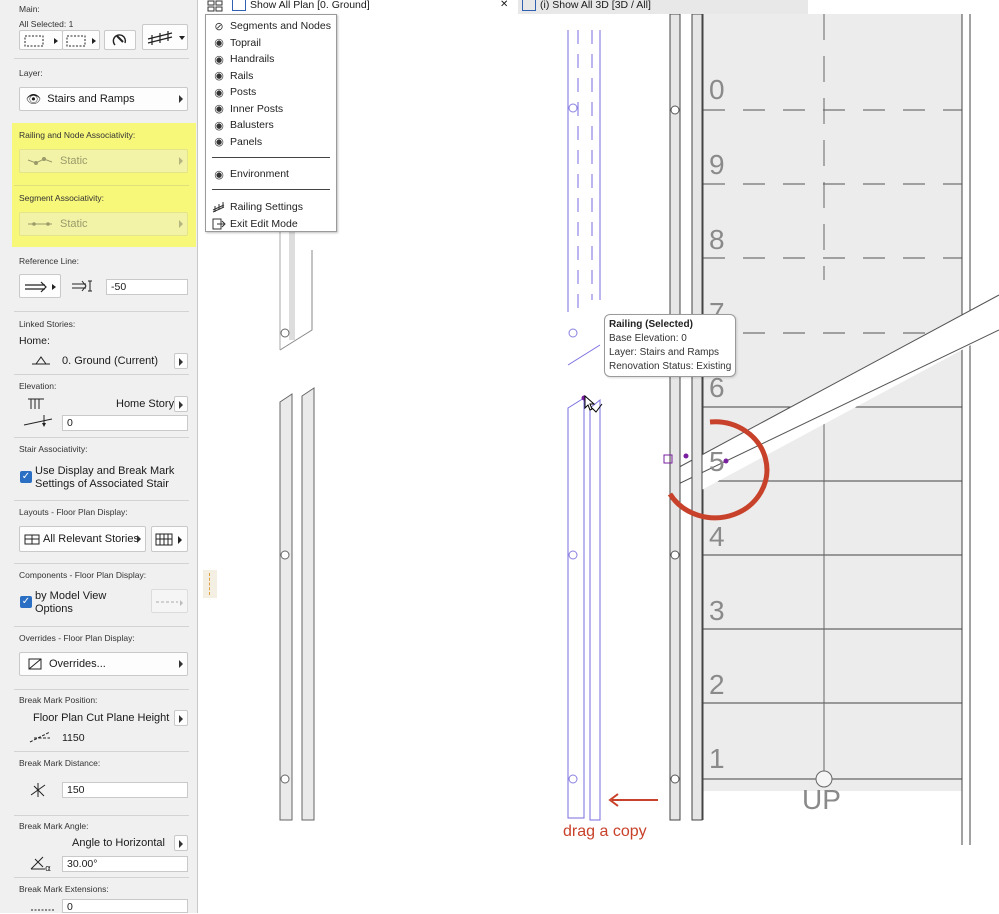 This screenshot has height=914, width=999. Describe the element at coordinates (219, 224) in the screenshot. I see `exit-icon` at that location.